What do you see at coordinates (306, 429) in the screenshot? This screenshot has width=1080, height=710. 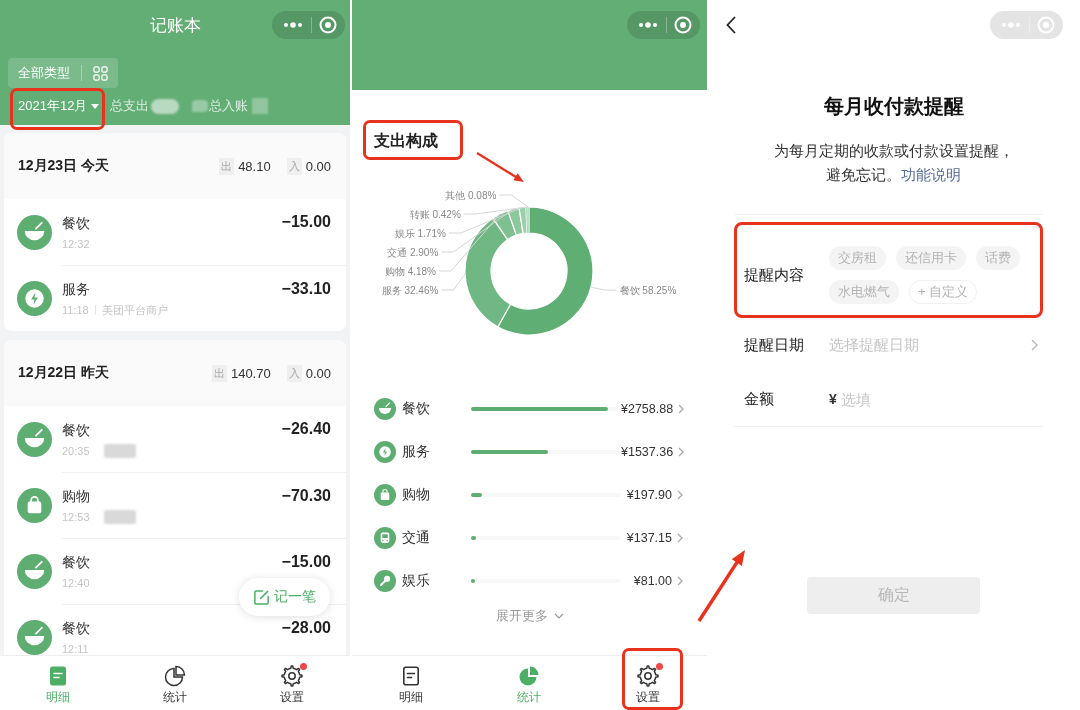 I see `entry-amount: −26.40` at bounding box center [306, 429].